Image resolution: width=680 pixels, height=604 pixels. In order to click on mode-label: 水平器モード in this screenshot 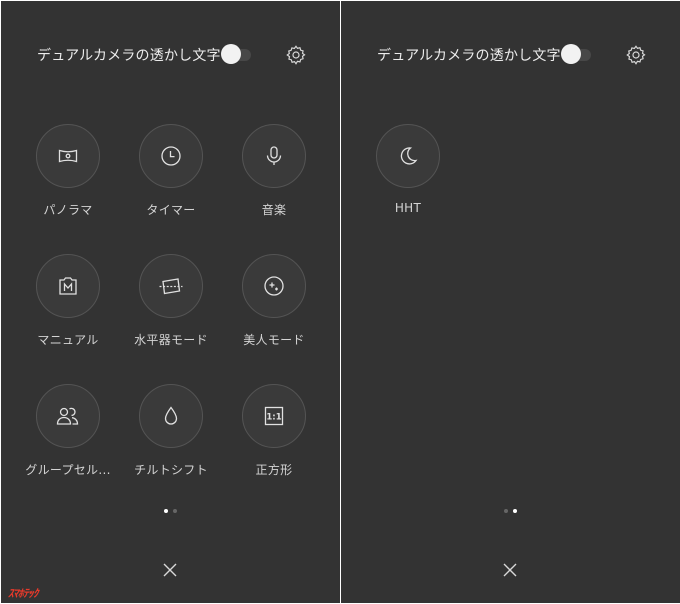, I will do `click(171, 340)`.